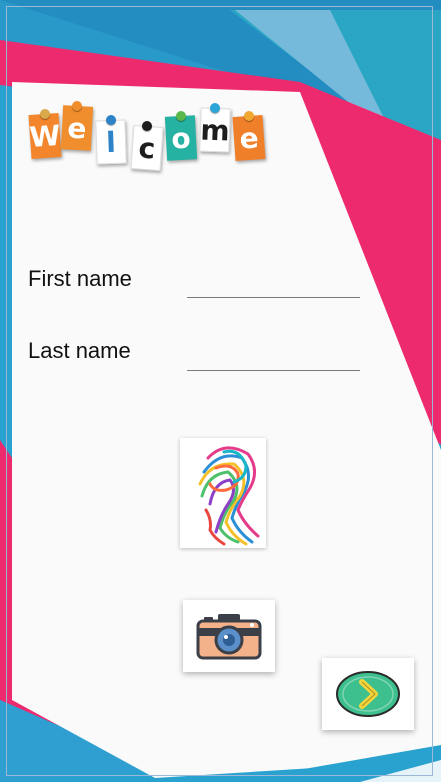 The height and width of the screenshot is (782, 441). What do you see at coordinates (273, 355) in the screenshot?
I see `last-name-field` at bounding box center [273, 355].